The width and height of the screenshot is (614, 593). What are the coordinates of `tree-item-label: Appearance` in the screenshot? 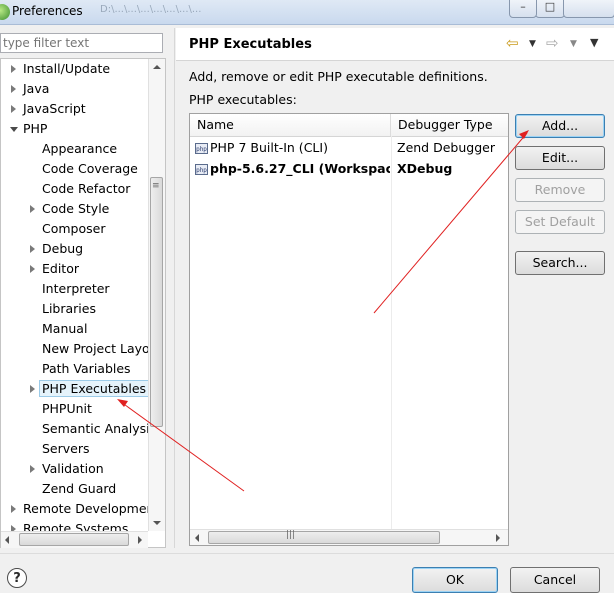 It's located at (80, 148).